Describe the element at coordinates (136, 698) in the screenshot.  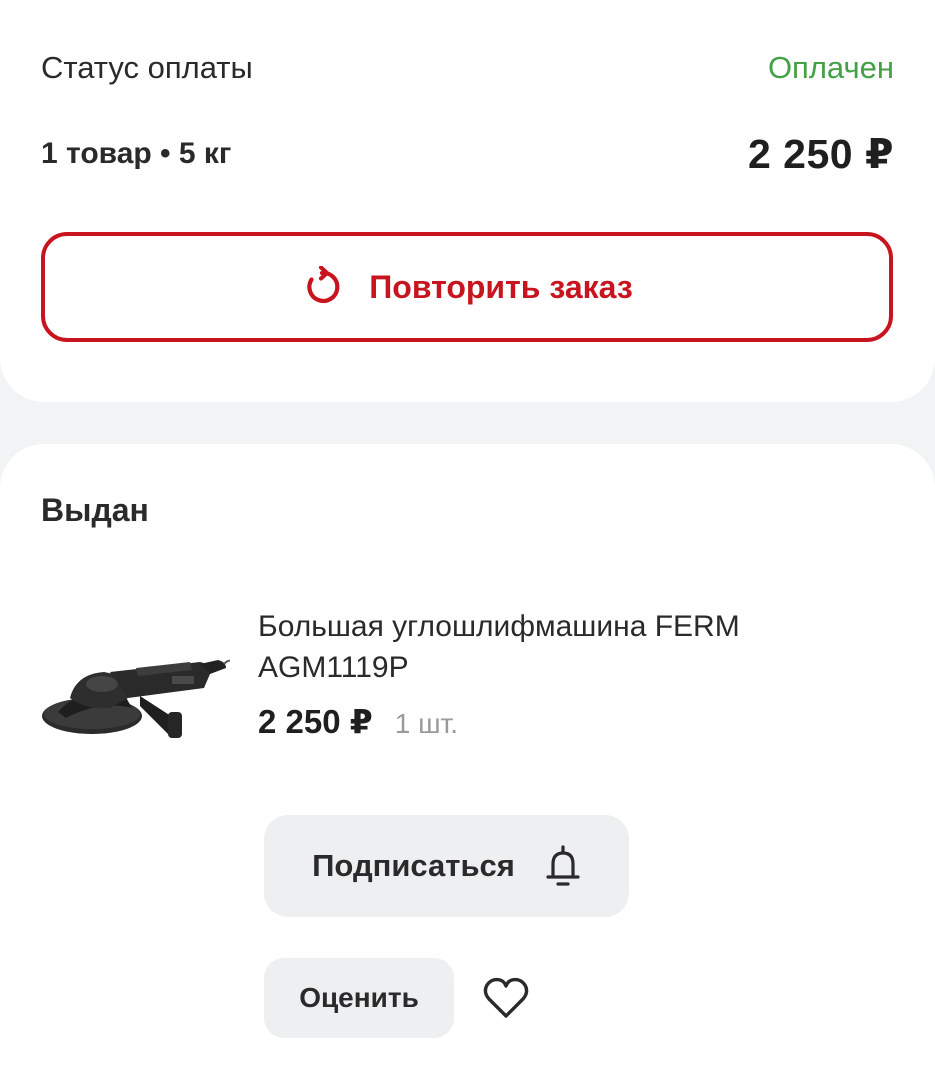
I see `angle-grinder-image` at that location.